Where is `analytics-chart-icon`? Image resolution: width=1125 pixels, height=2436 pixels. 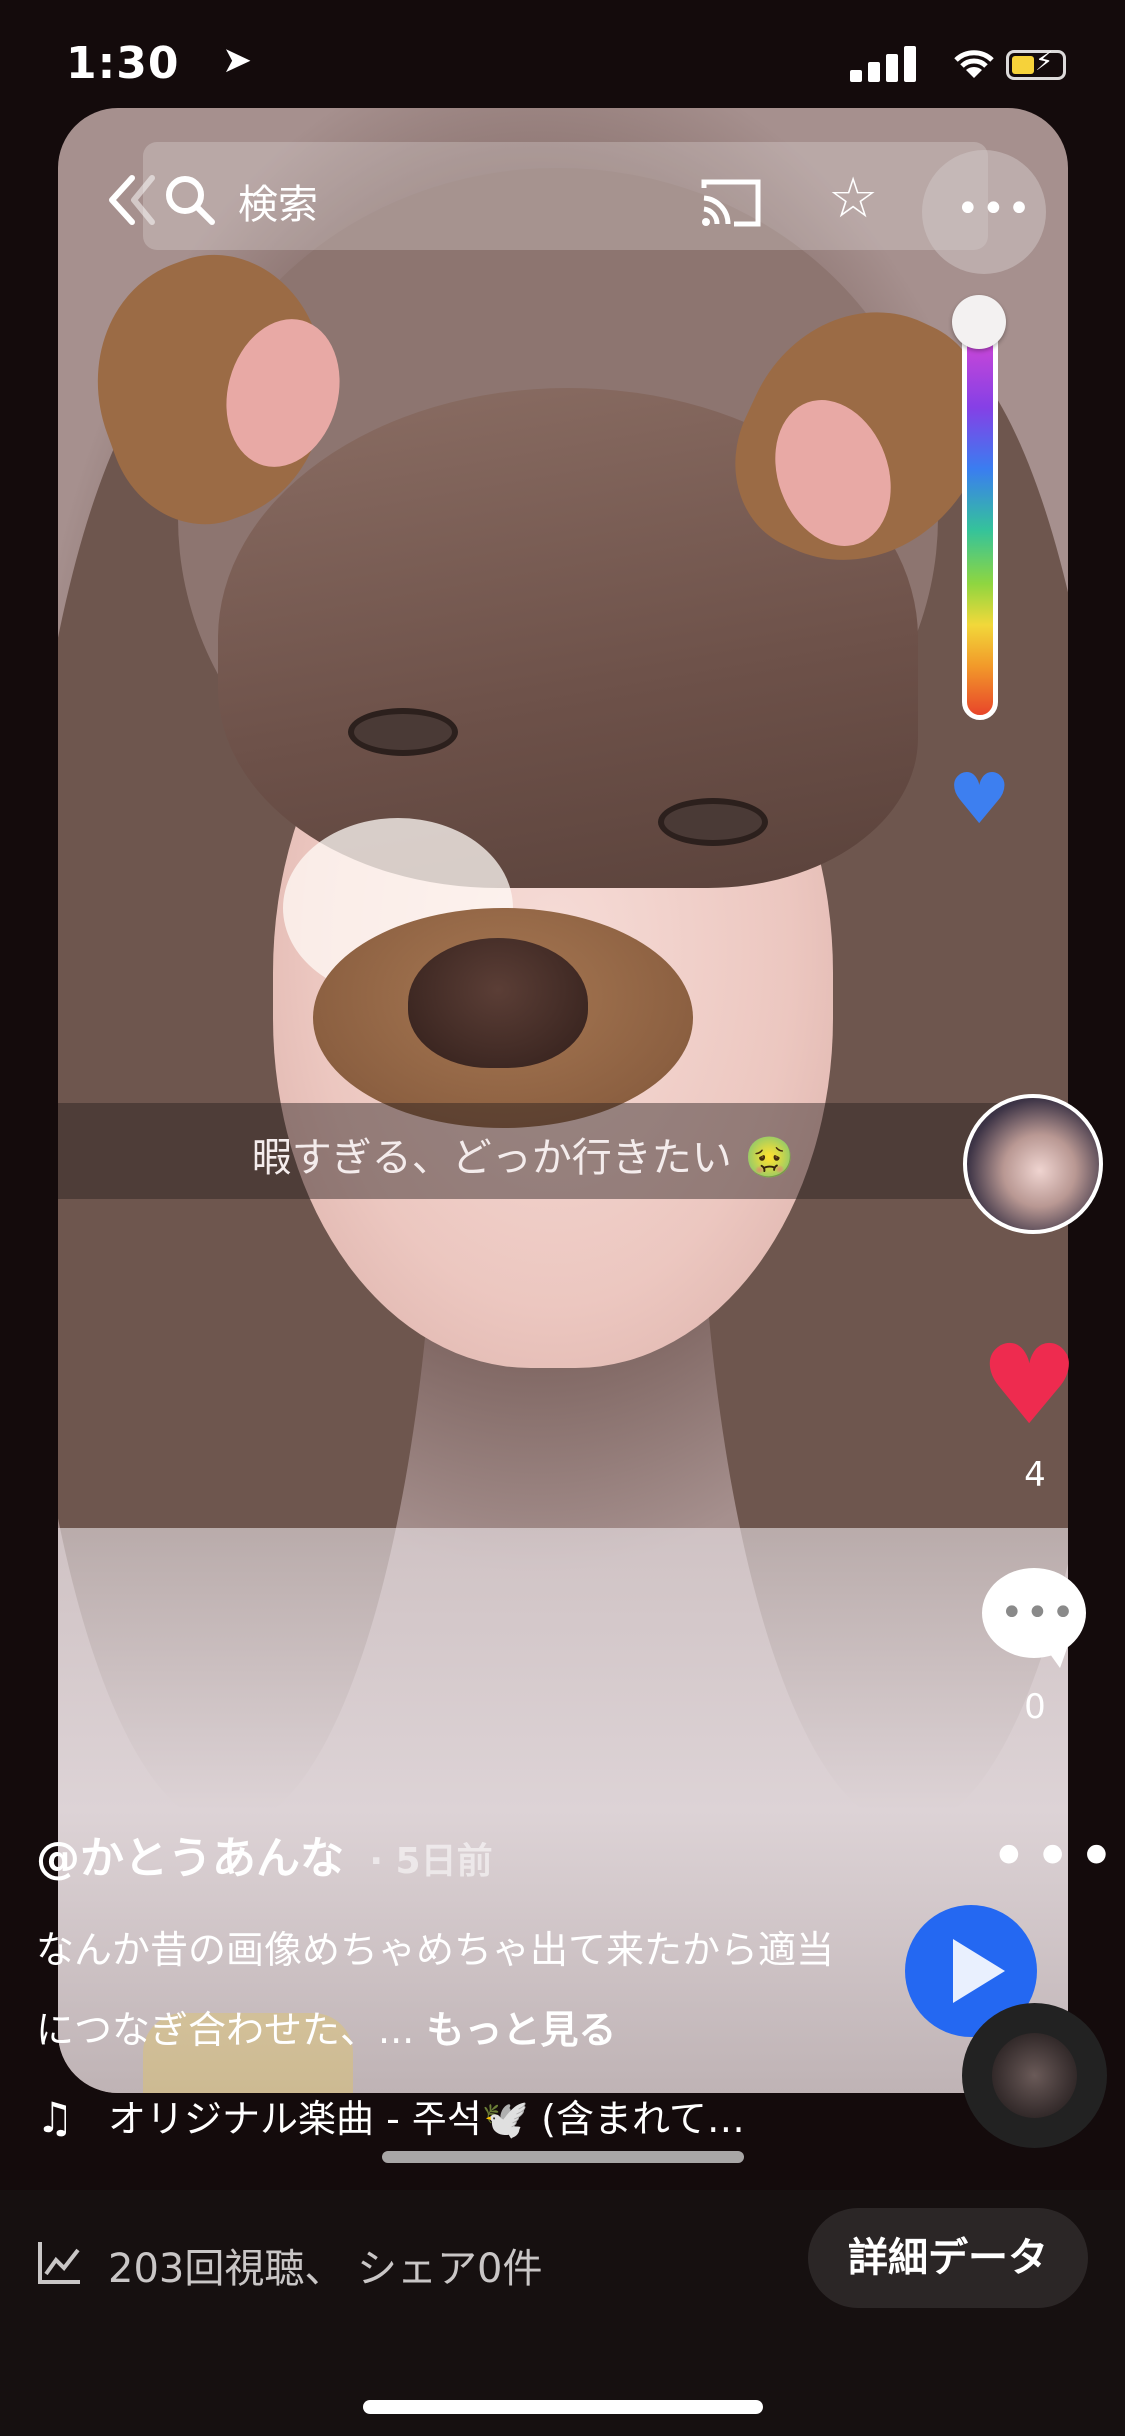 analytics-chart-icon is located at coordinates (59, 2263).